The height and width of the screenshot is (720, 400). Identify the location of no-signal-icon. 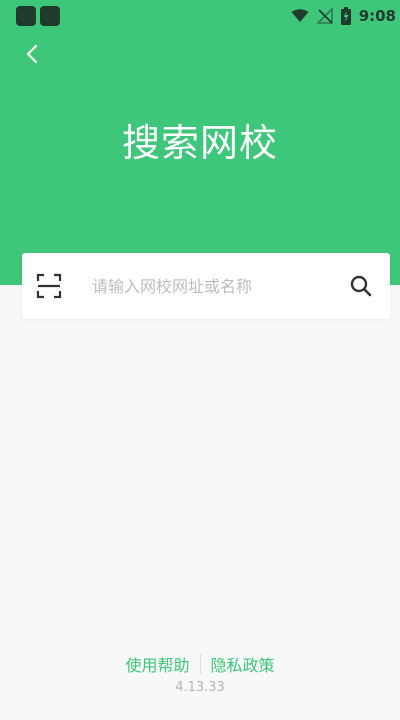
(324, 16).